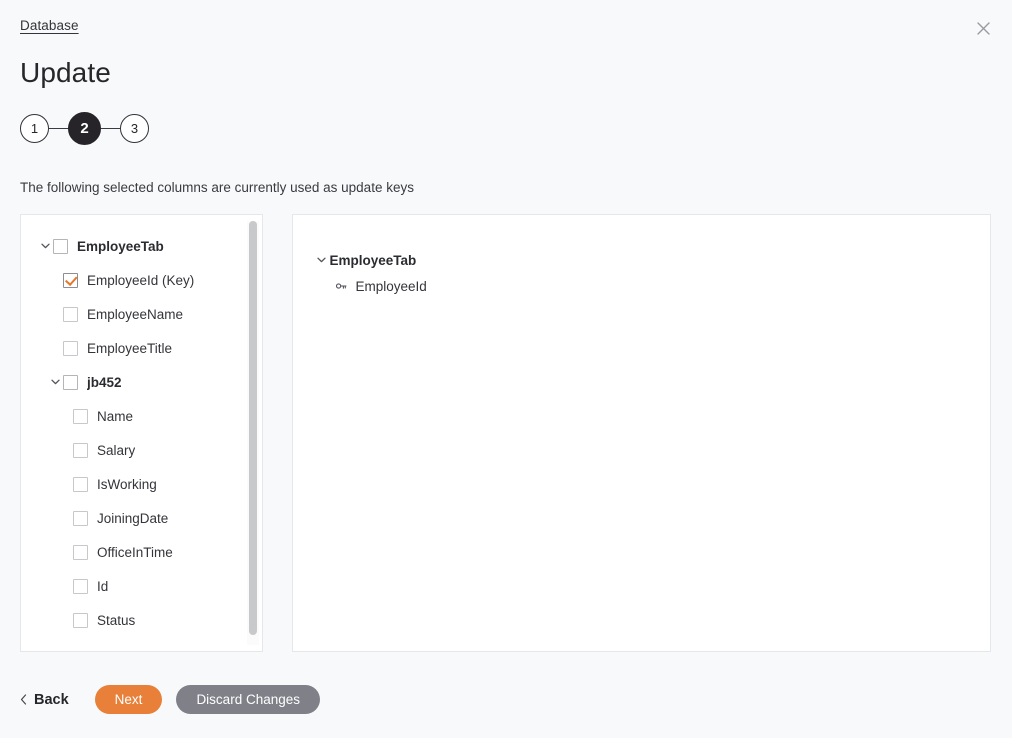 This screenshot has height=738, width=1012. Describe the element at coordinates (49, 25) in the screenshot. I see `breadcrumb-database: Database` at that location.